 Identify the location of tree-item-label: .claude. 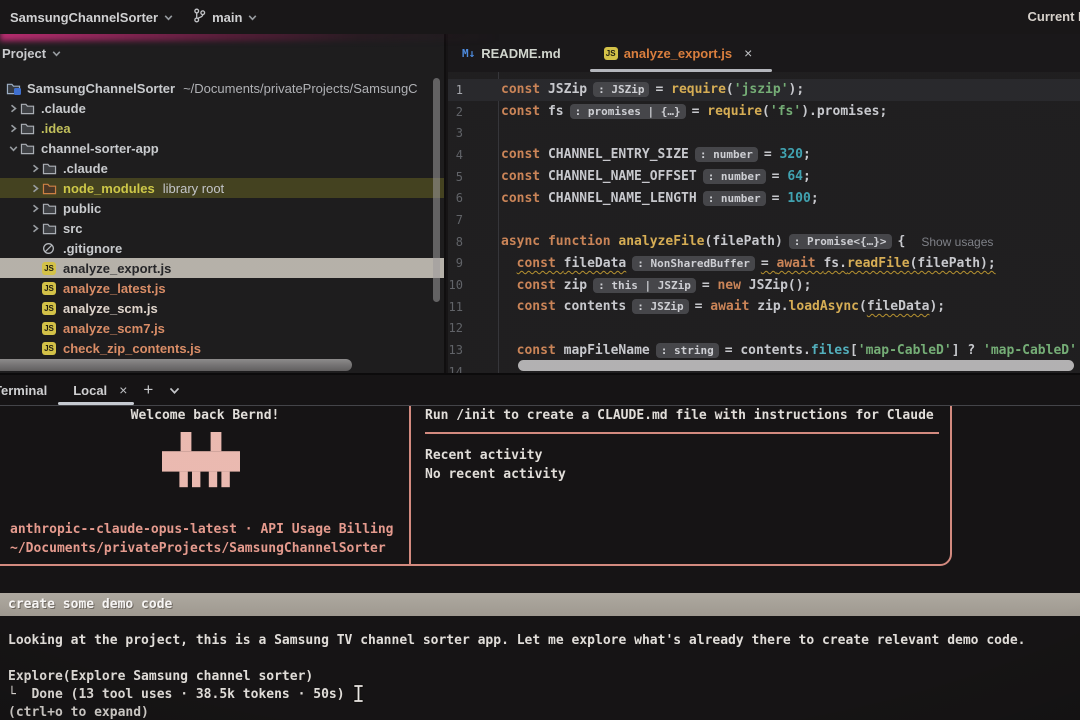
(85, 168).